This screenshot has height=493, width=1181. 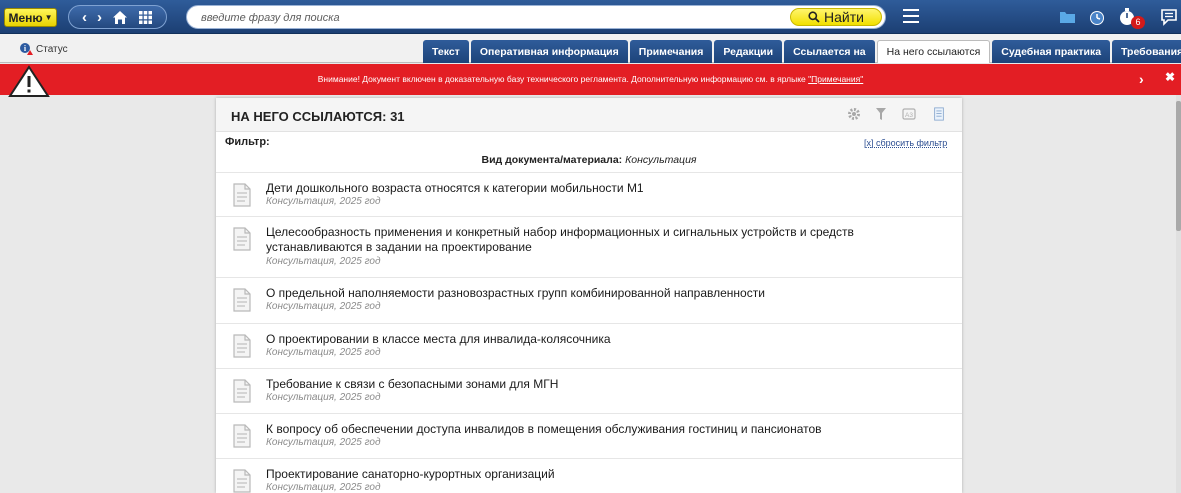 What do you see at coordinates (854, 114) in the screenshot?
I see `settings-gear-icon` at bounding box center [854, 114].